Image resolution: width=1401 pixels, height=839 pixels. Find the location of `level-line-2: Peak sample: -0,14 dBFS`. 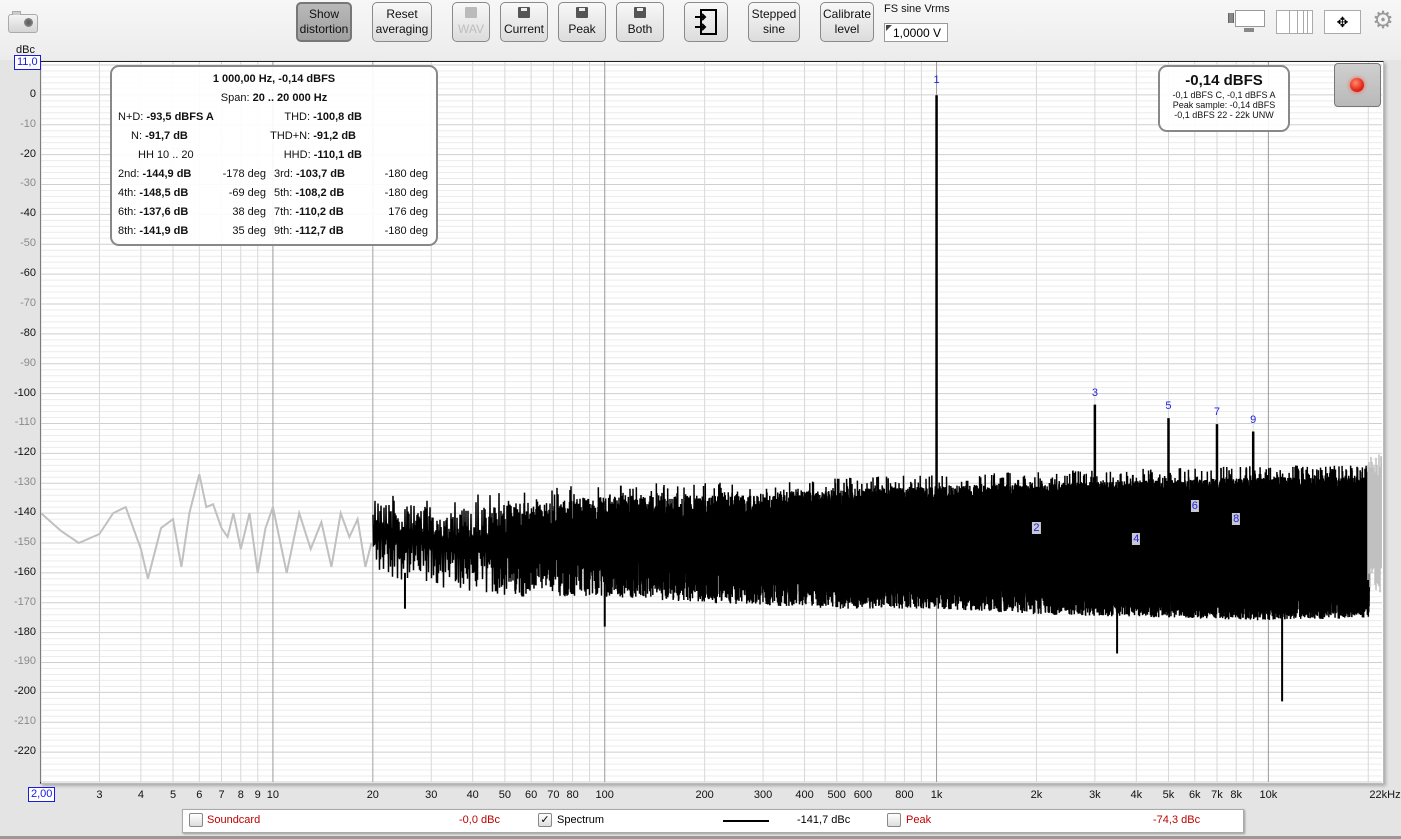

level-line-2: Peak sample: -0,14 dBFS is located at coordinates (1224, 105).